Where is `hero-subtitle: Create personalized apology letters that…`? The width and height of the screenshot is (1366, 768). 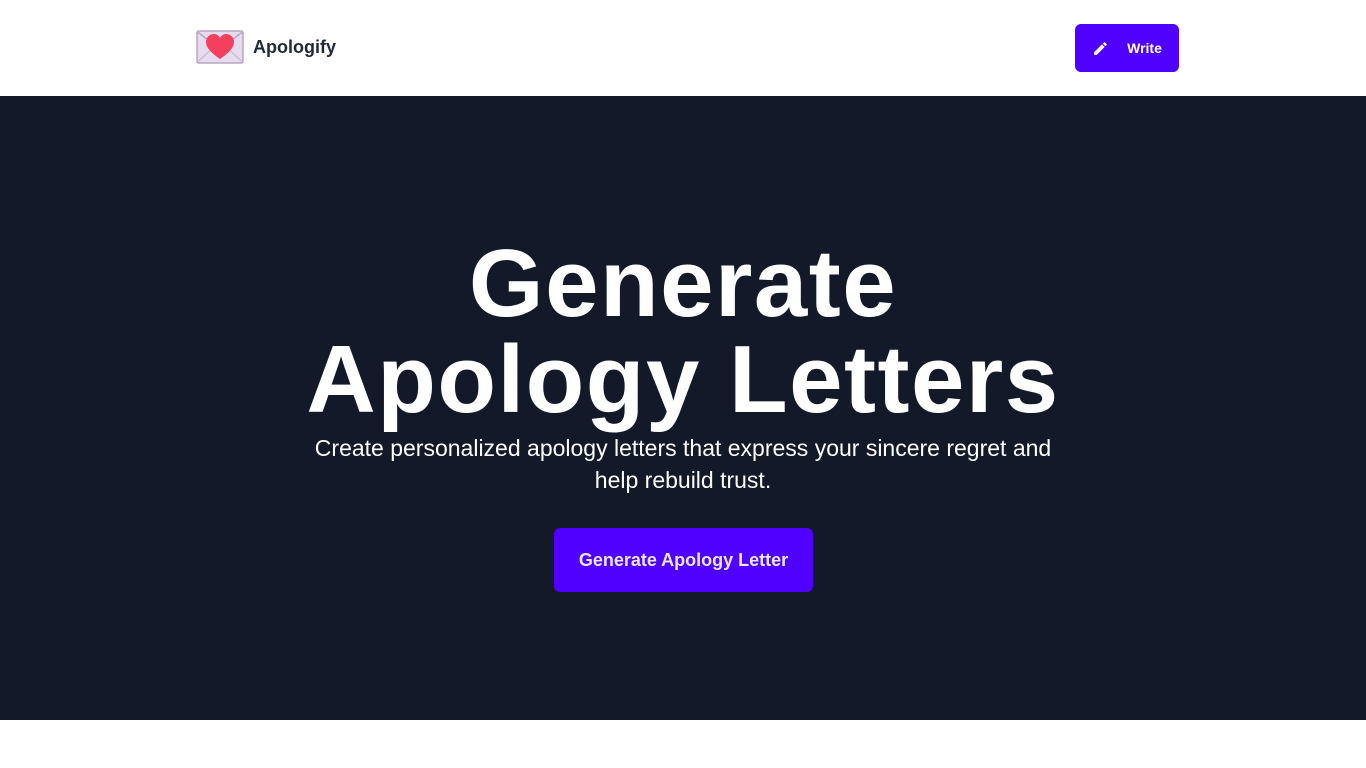
hero-subtitle: Create personalized apology letters that… is located at coordinates (683, 464).